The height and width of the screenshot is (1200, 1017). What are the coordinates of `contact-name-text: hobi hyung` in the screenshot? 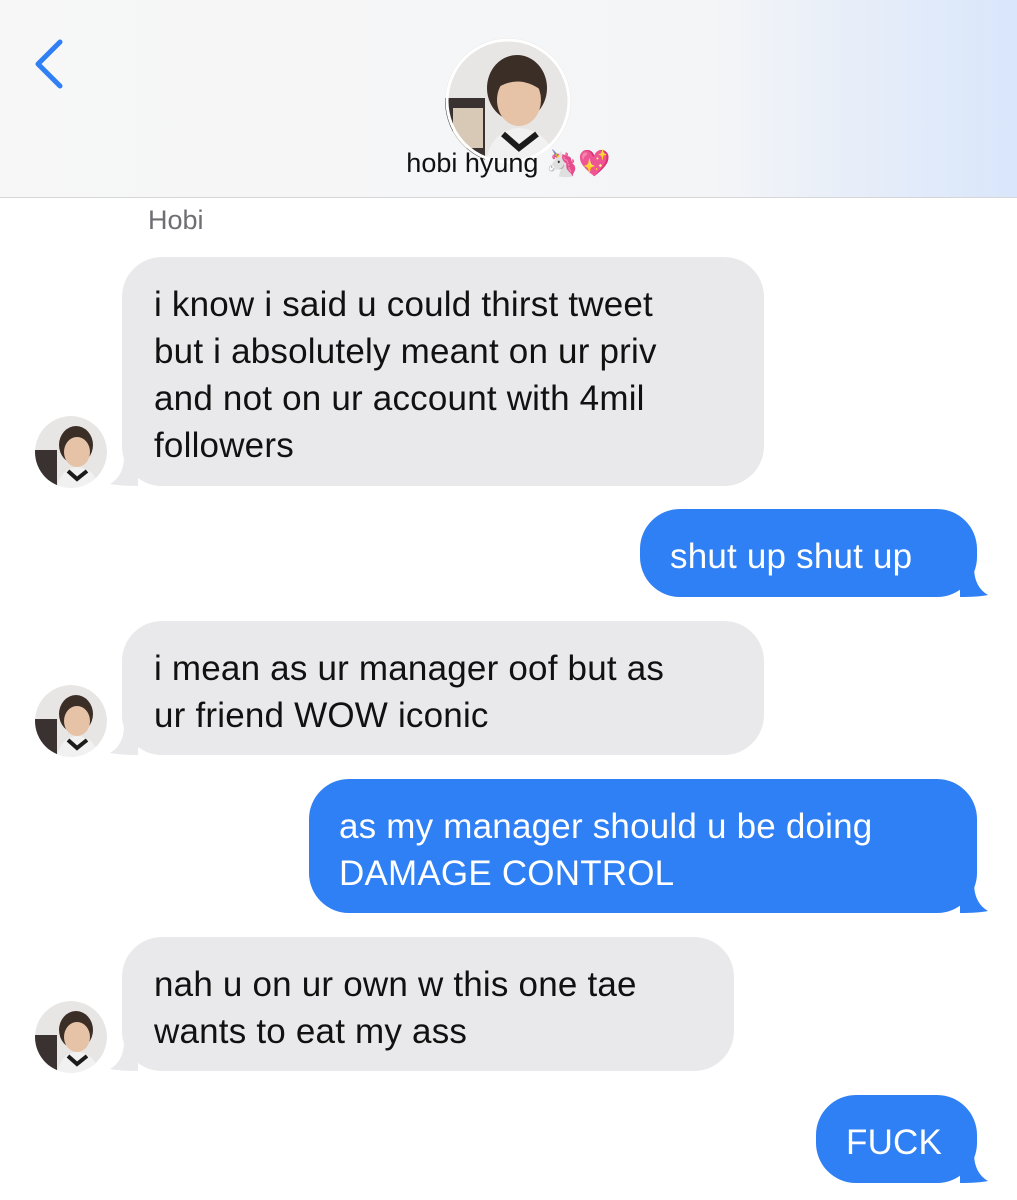 It's located at (472, 163).